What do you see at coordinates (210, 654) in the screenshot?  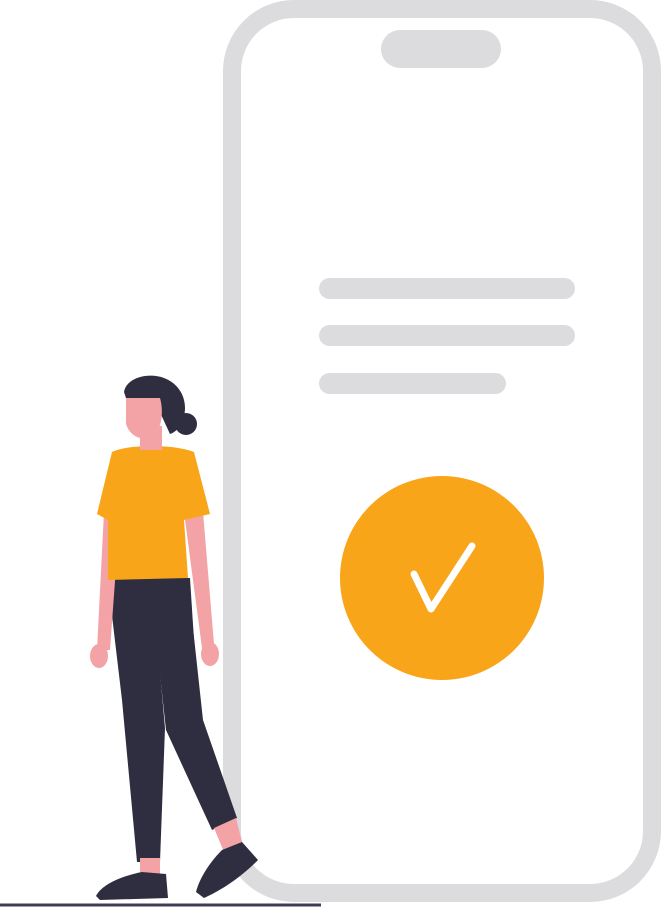 I see `person-hand-right` at bounding box center [210, 654].